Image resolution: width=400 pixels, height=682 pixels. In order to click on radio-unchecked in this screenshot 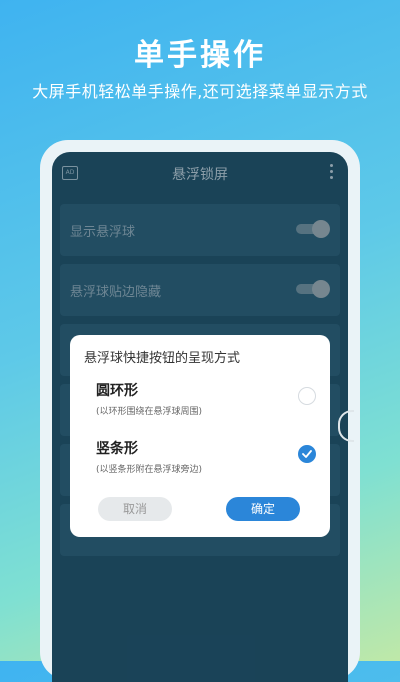, I will do `click(307, 396)`.